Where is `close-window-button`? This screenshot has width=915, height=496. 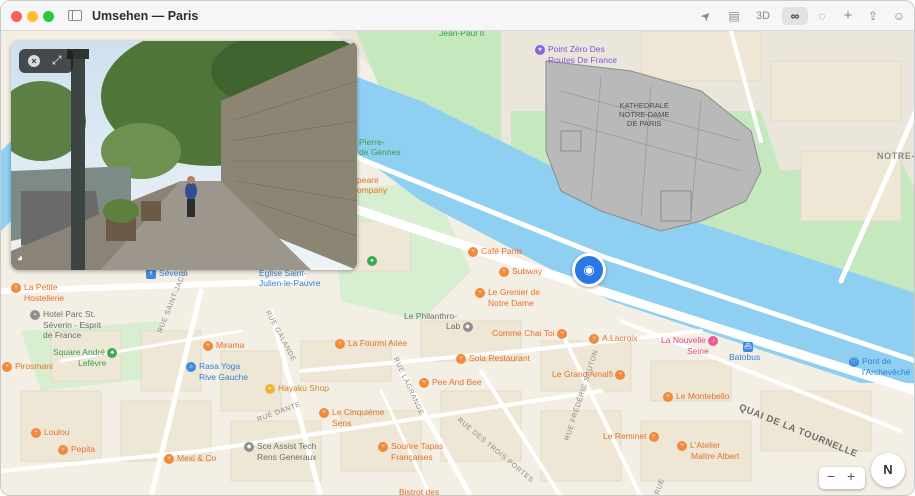 close-window-button is located at coordinates (16, 16).